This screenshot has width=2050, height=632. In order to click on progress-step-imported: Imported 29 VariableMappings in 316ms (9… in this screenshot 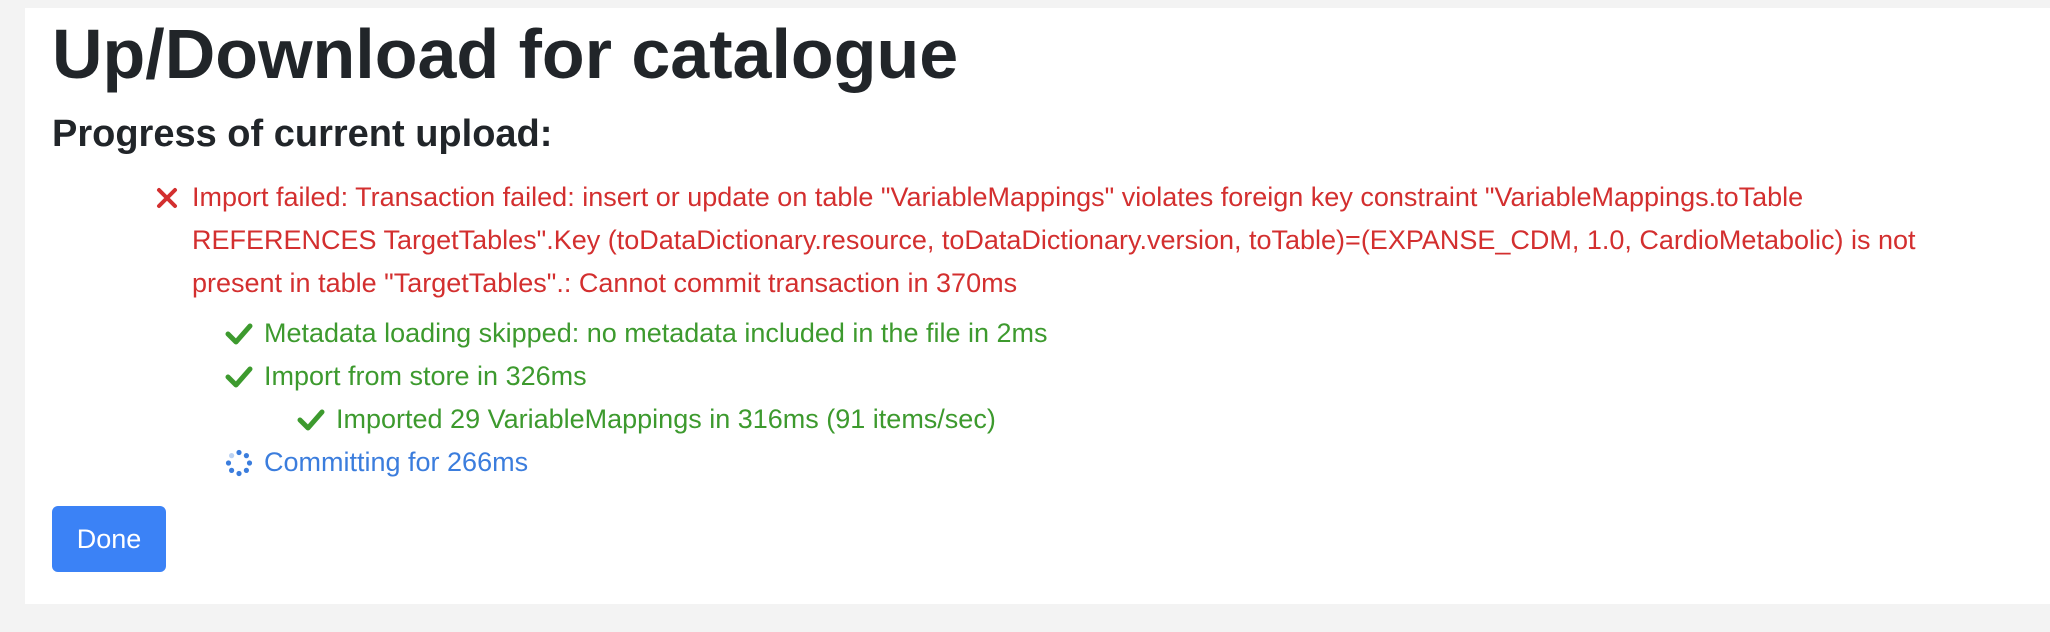, I will do `click(996, 419)`.